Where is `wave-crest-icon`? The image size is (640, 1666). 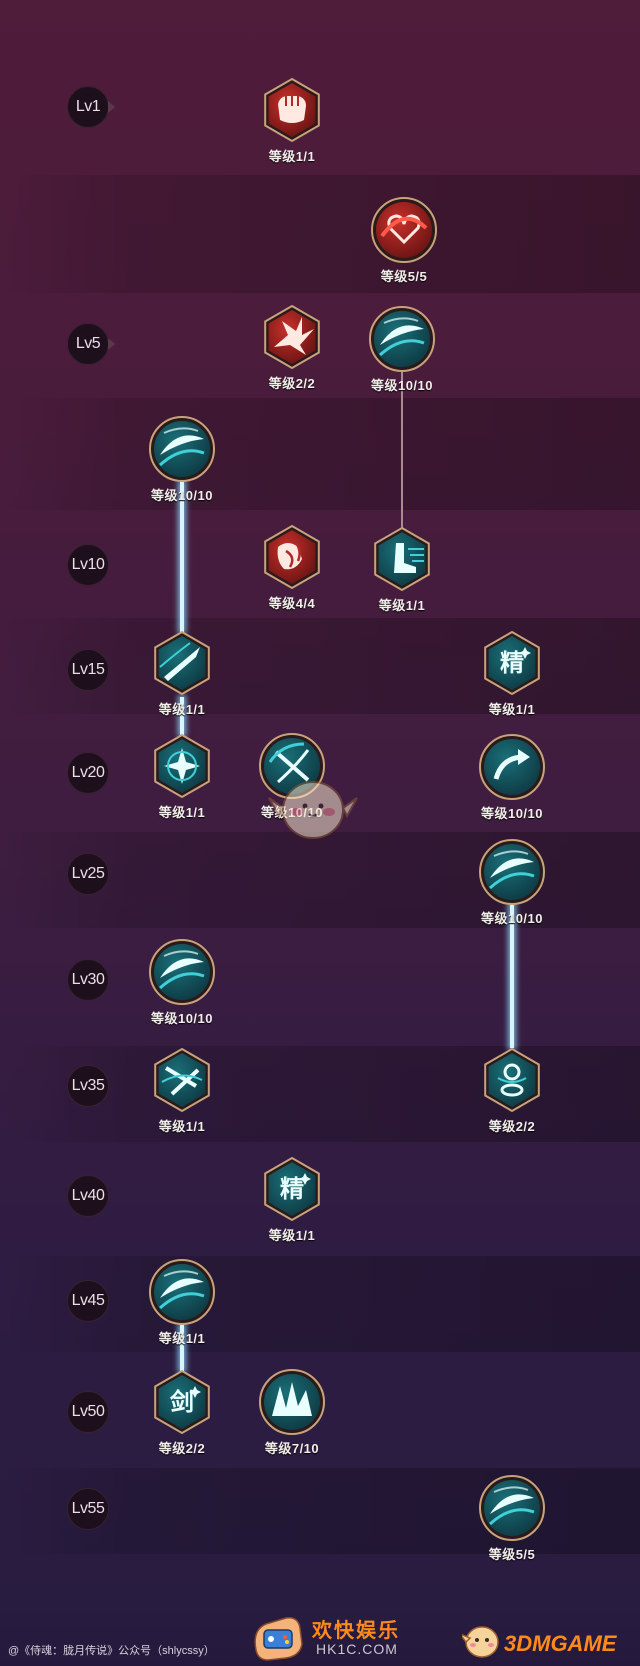 wave-crest-icon is located at coordinates (182, 449).